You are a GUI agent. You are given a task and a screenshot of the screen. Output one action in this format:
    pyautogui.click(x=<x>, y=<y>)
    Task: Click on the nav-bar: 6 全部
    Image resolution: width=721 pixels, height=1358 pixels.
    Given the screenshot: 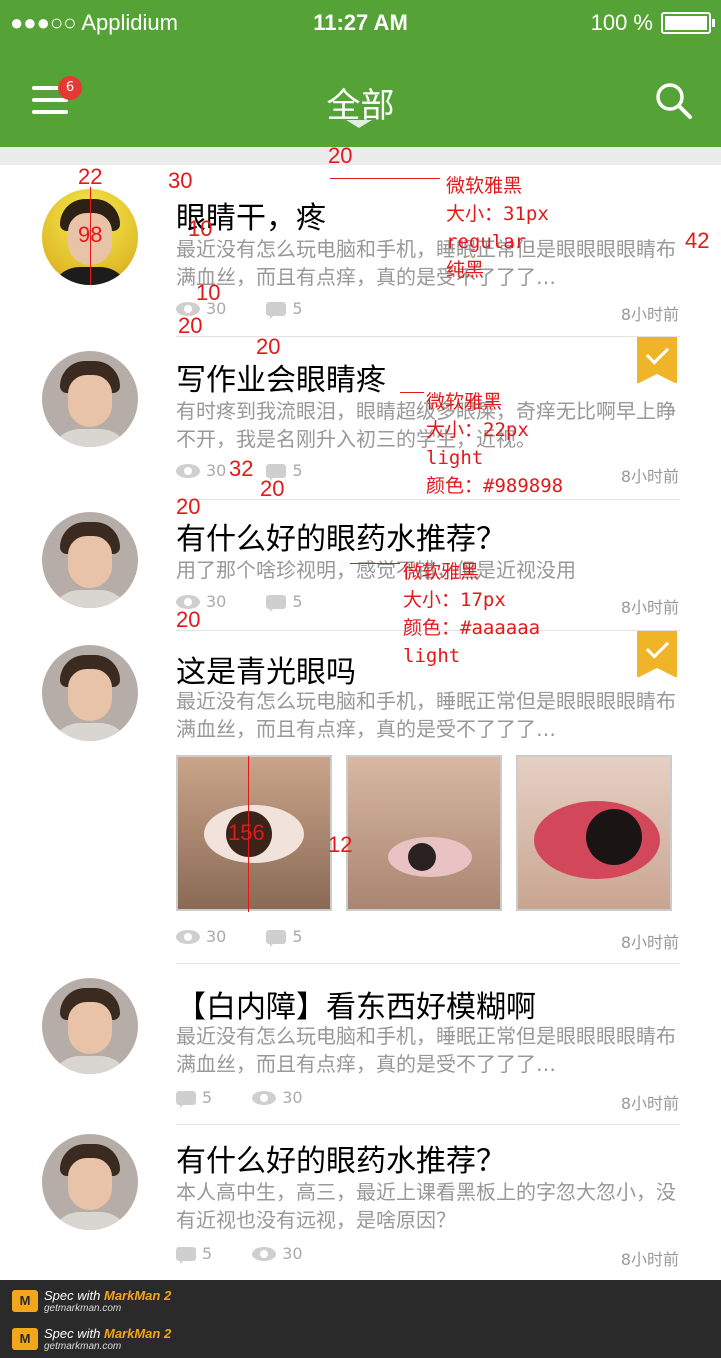 What is the action you would take?
    pyautogui.click(x=360, y=98)
    